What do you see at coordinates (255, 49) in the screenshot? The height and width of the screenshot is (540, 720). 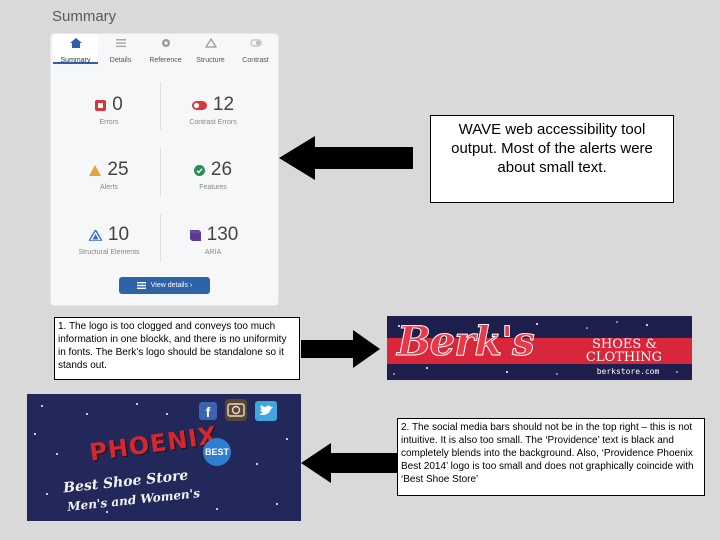 I see `tab-contrast: Contrast` at bounding box center [255, 49].